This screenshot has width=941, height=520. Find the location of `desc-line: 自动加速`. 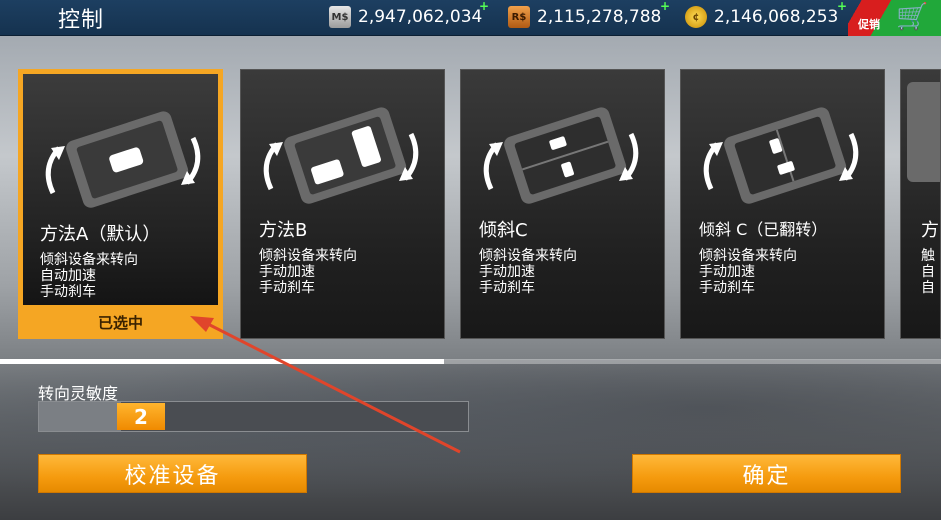

desc-line: 自动加速 is located at coordinates (68, 276).